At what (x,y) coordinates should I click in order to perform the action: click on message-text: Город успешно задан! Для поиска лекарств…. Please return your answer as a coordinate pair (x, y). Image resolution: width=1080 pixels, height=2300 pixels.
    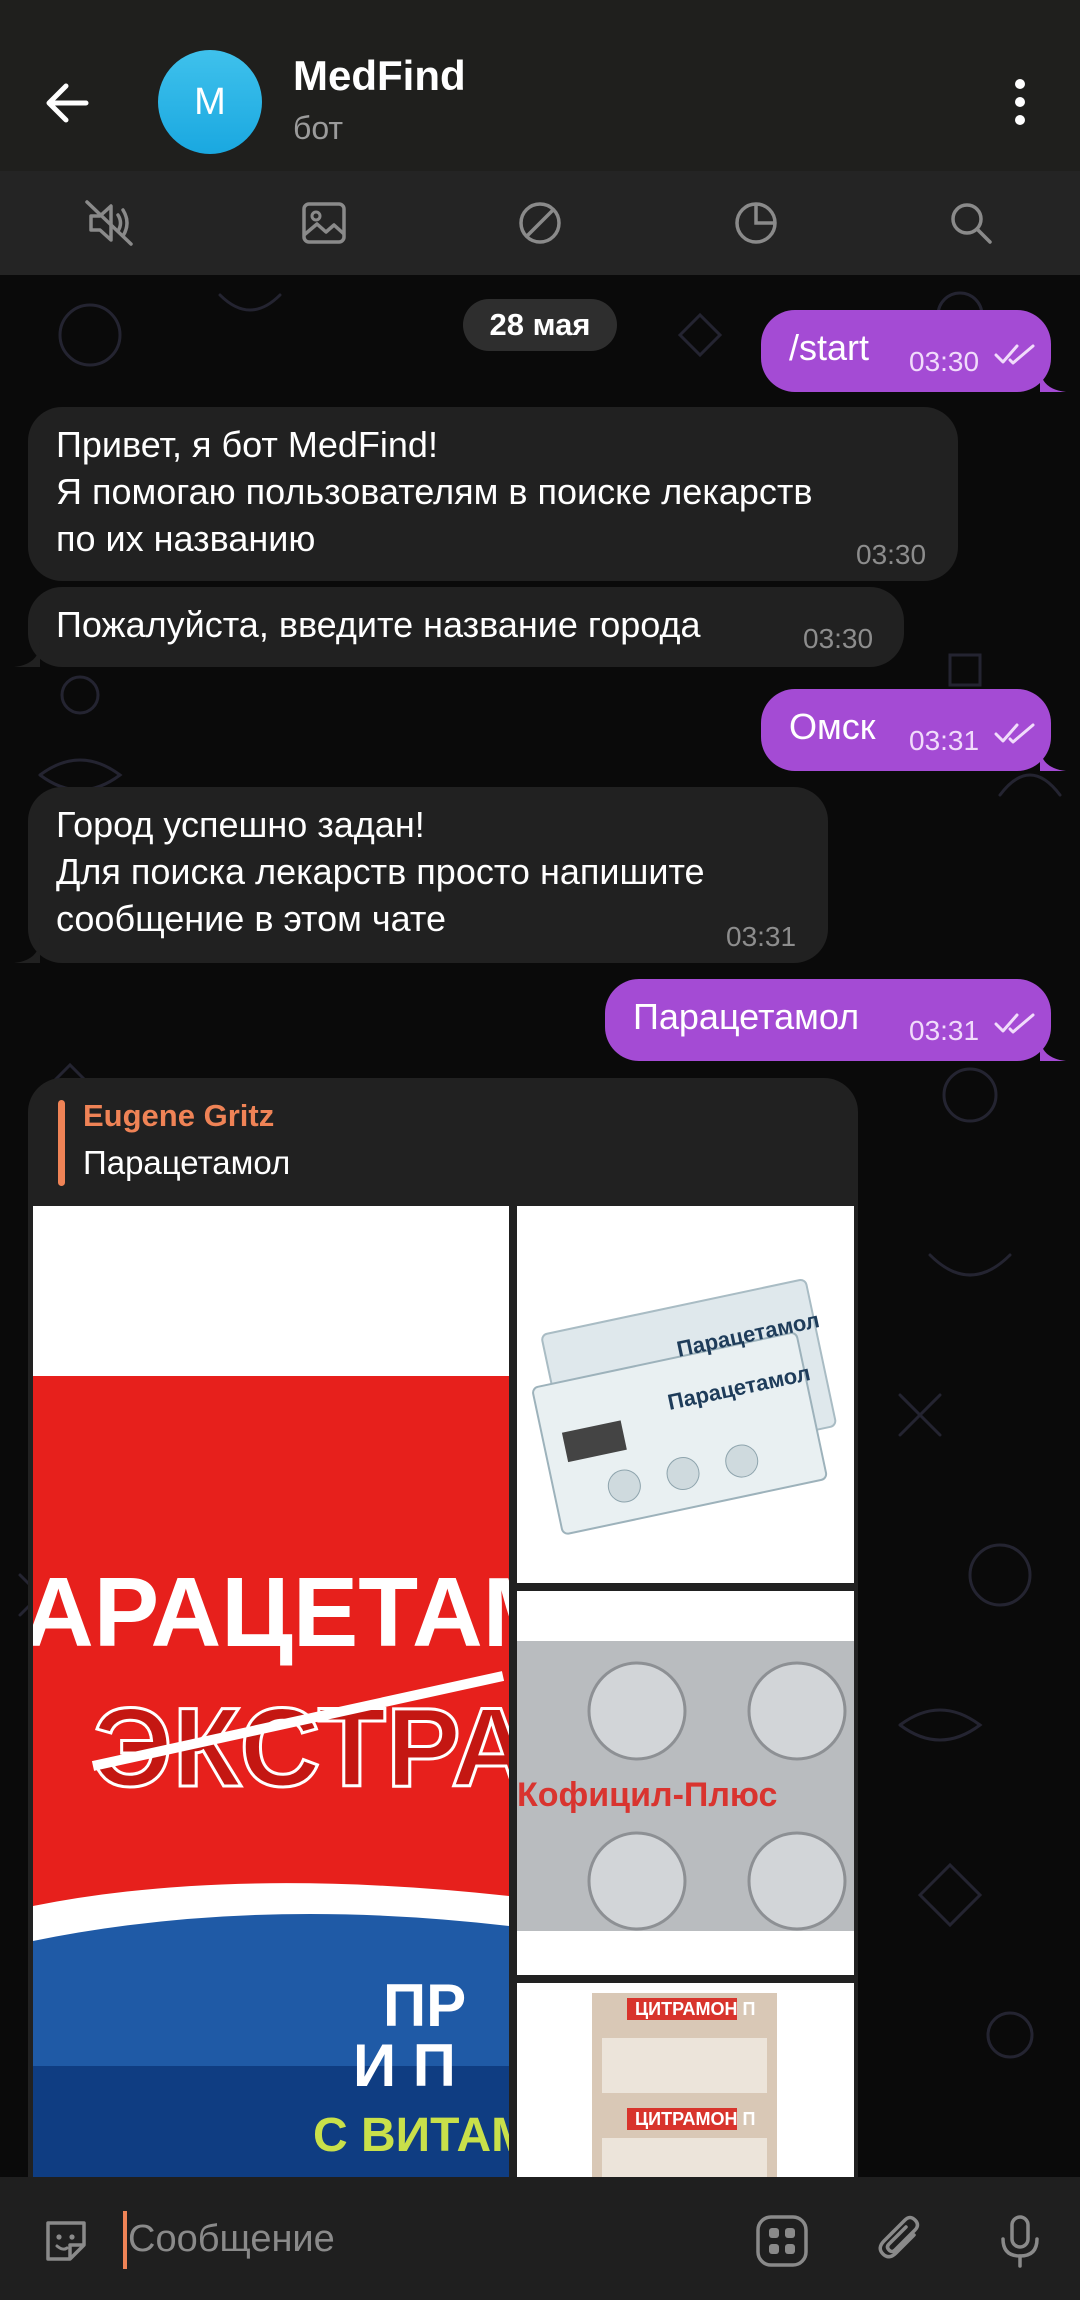
    Looking at the image, I should click on (380, 871).